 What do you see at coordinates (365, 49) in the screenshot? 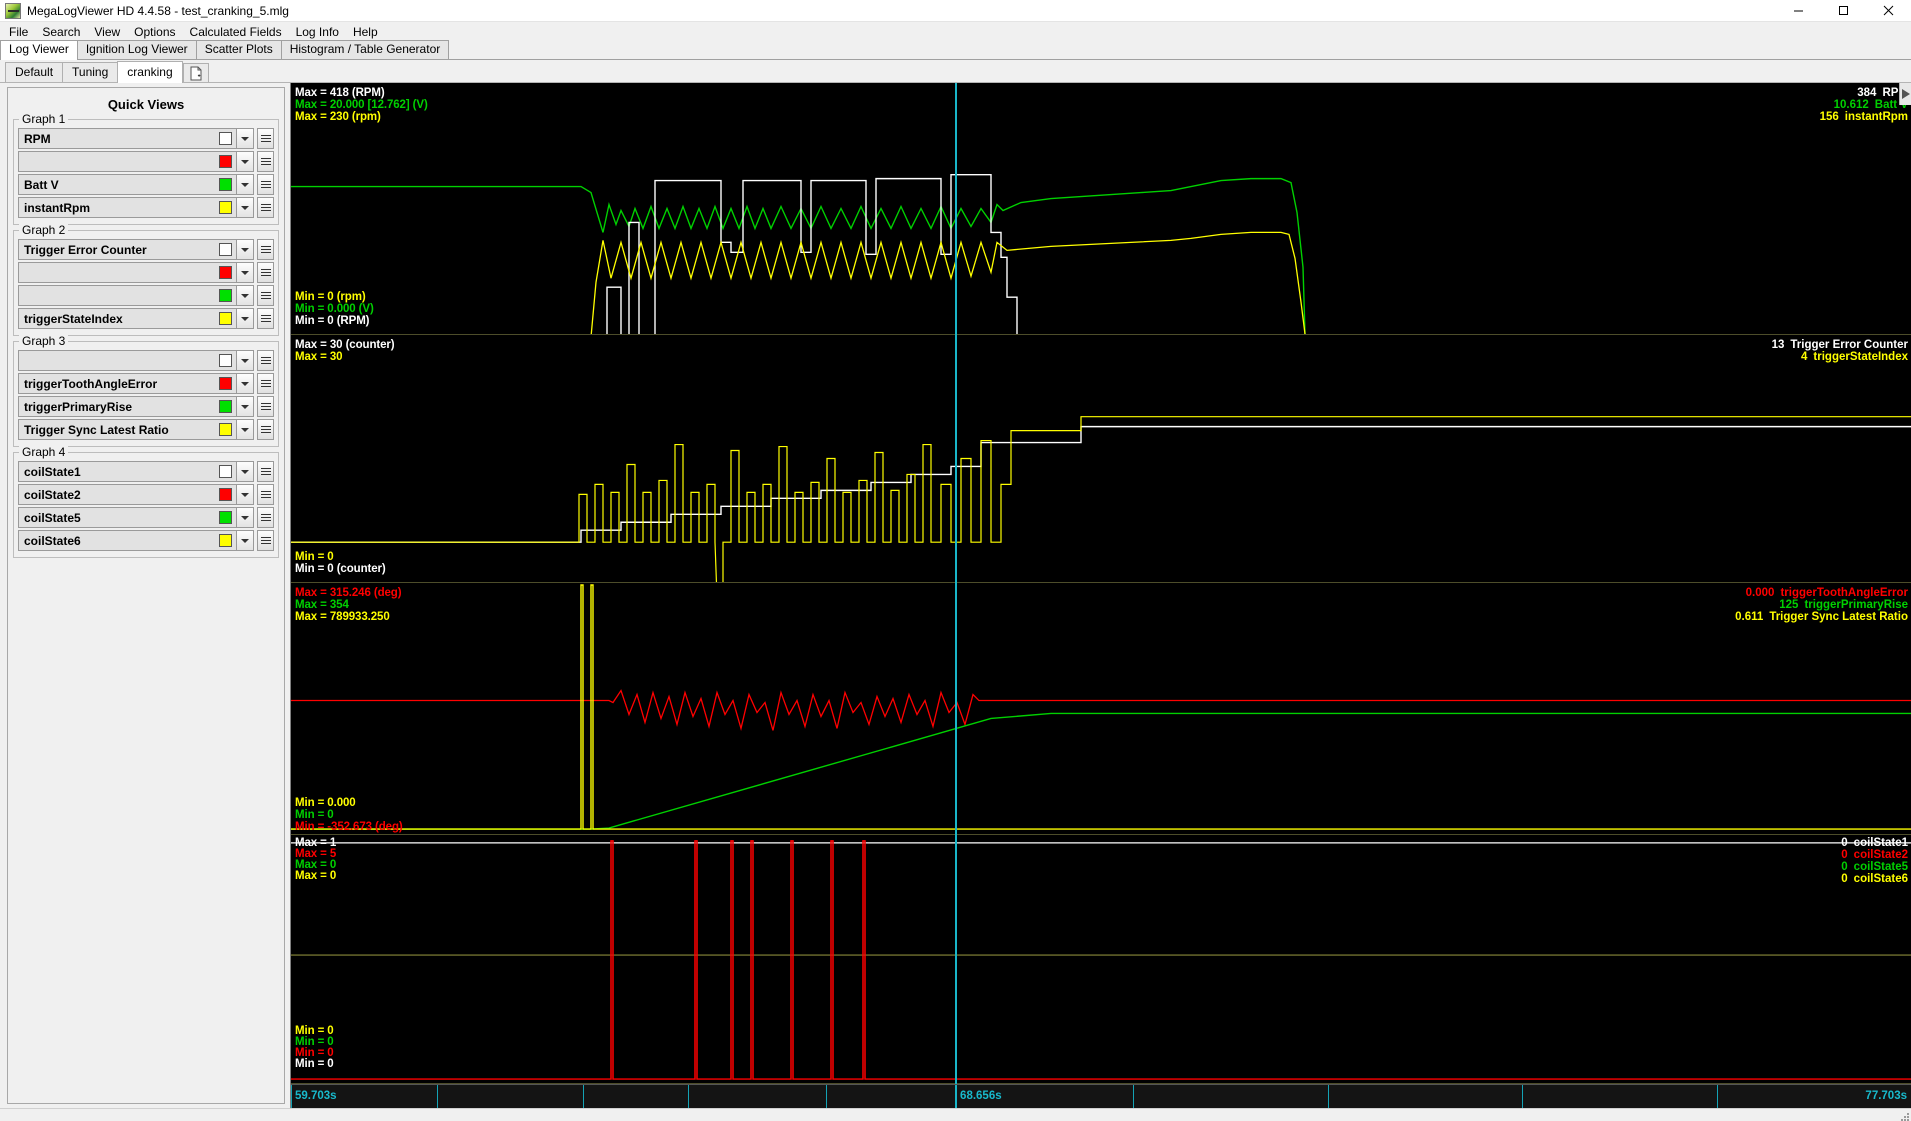
I see `tab-histogram-table-generator: Histogram / Table Generator` at bounding box center [365, 49].